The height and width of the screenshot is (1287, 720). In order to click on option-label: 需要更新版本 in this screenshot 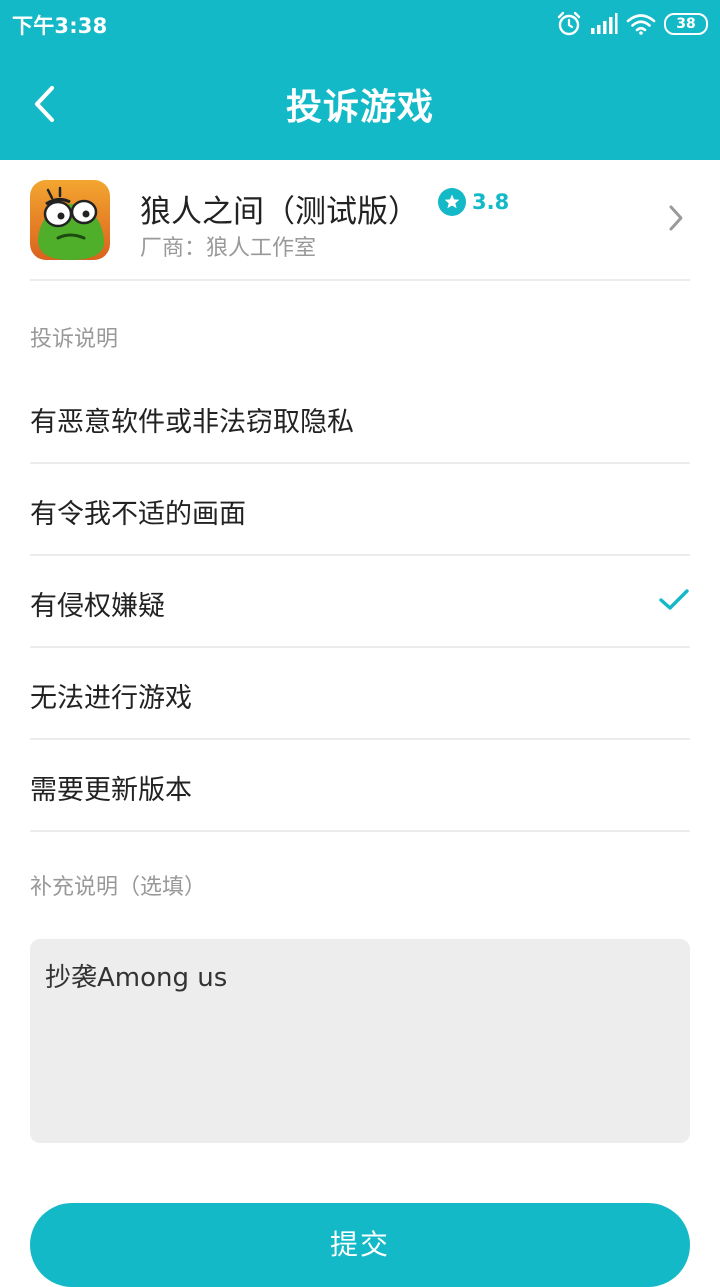, I will do `click(111, 790)`.